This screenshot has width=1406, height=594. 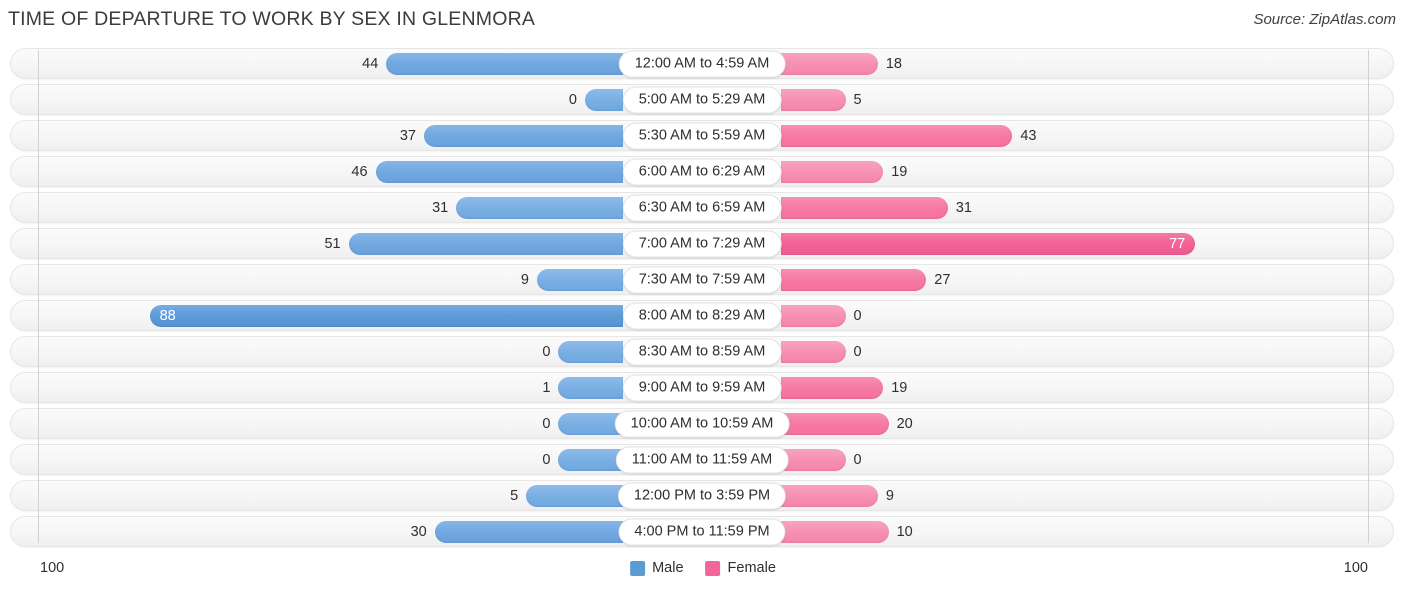 I want to click on bar-male: 5, so click(x=566, y=495).